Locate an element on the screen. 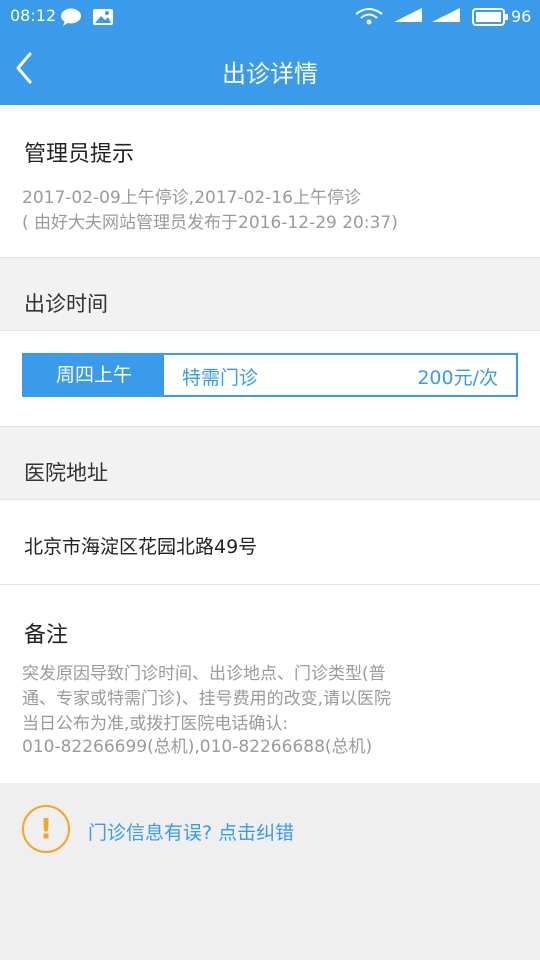  schedule-slot: 周四上午 特需门诊 200元/次 is located at coordinates (270, 375).